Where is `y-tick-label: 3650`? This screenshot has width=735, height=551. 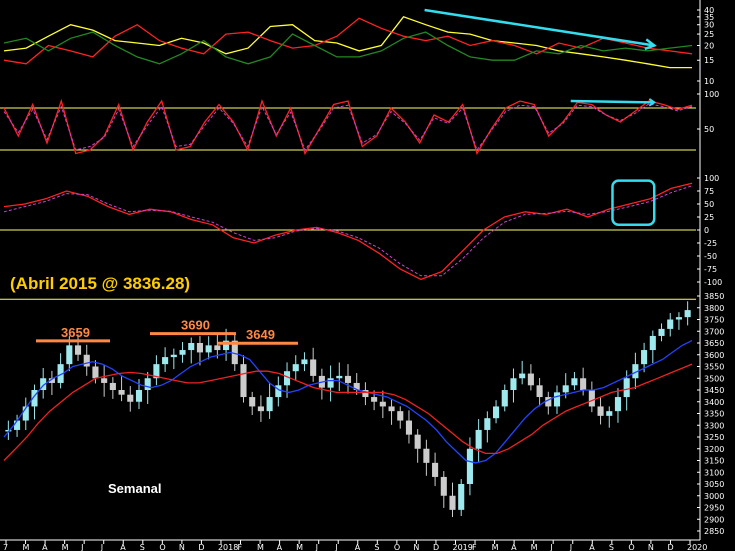
y-tick-label: 3650 is located at coordinates (714, 343).